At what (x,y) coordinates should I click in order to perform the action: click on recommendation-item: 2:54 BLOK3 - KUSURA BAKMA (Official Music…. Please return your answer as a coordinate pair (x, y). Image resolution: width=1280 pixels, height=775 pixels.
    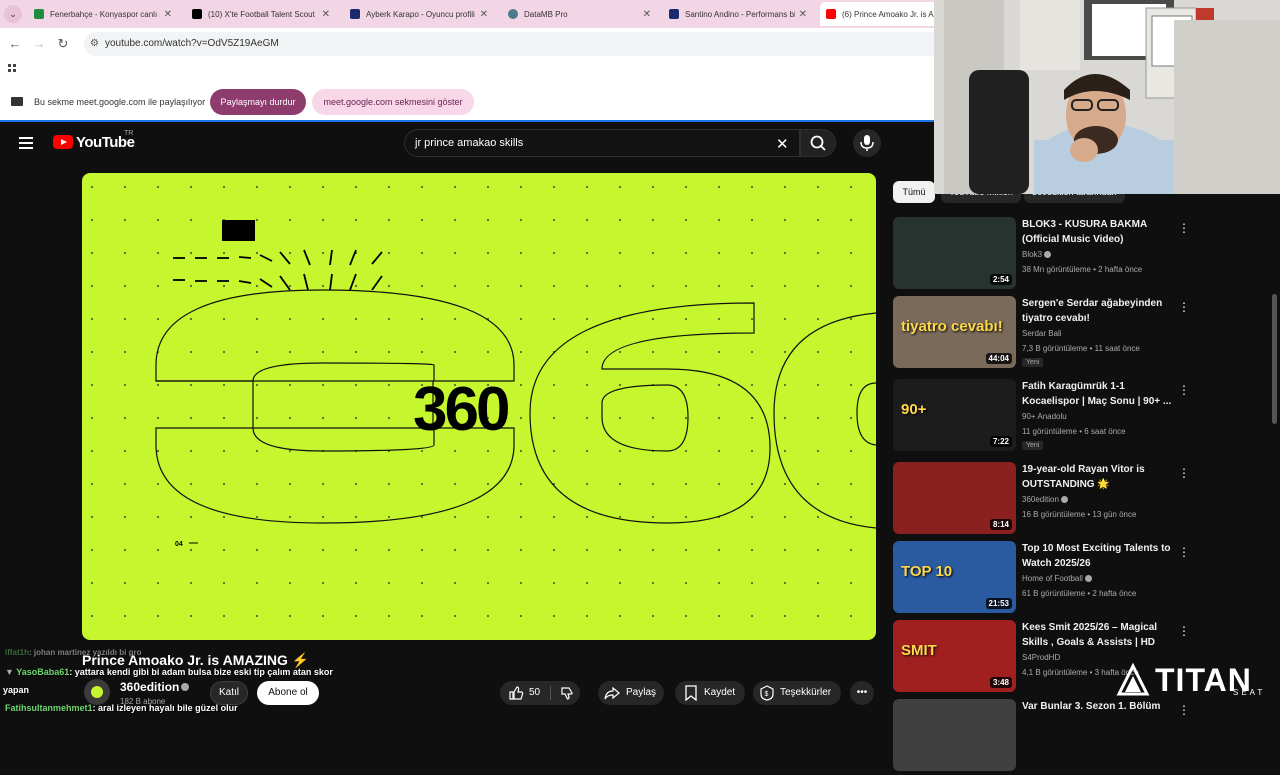
    Looking at the image, I should click on (1043, 255).